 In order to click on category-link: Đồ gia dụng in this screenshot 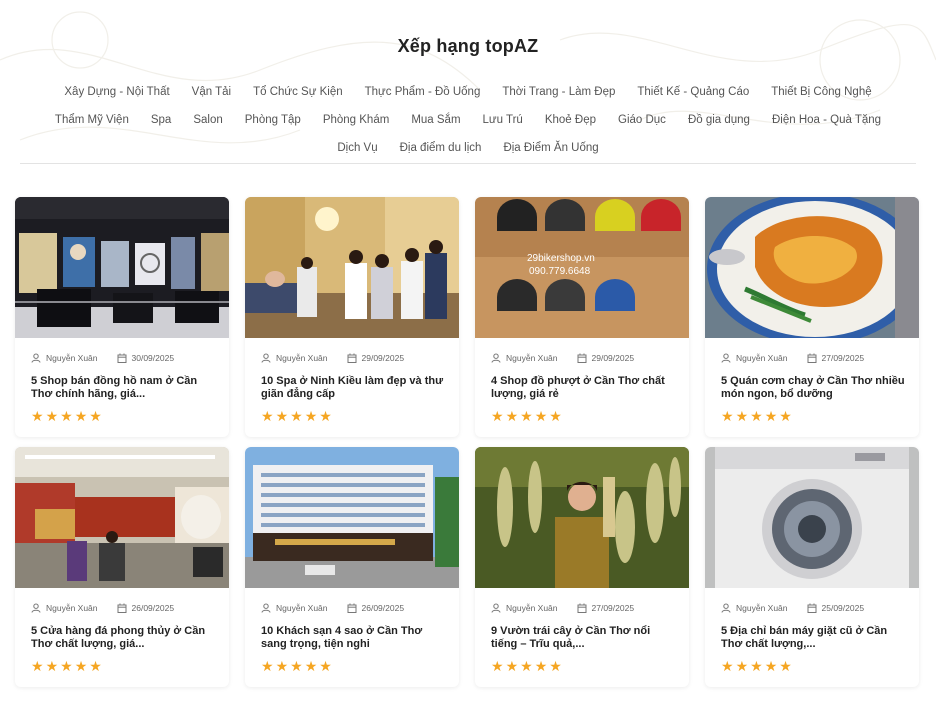, I will do `click(719, 120)`.